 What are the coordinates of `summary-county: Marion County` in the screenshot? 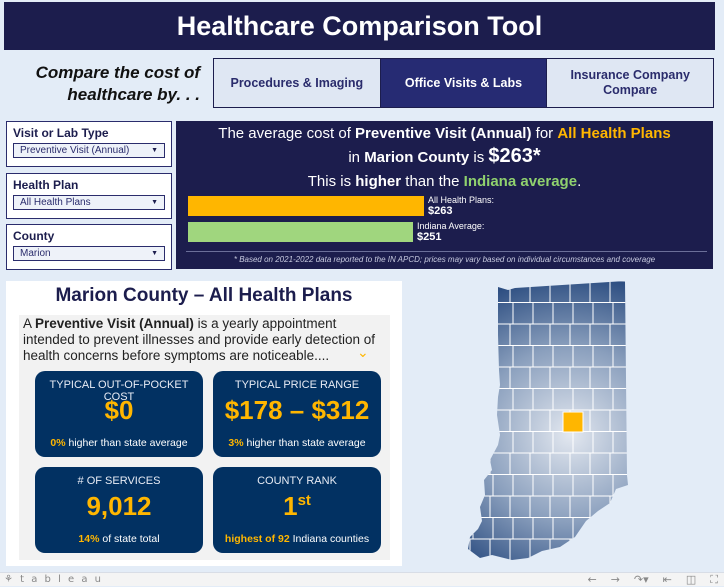 It's located at (417, 157).